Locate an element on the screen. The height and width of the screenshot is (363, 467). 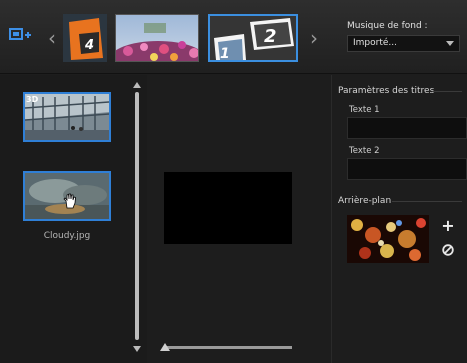
text2-field is located at coordinates (407, 169).